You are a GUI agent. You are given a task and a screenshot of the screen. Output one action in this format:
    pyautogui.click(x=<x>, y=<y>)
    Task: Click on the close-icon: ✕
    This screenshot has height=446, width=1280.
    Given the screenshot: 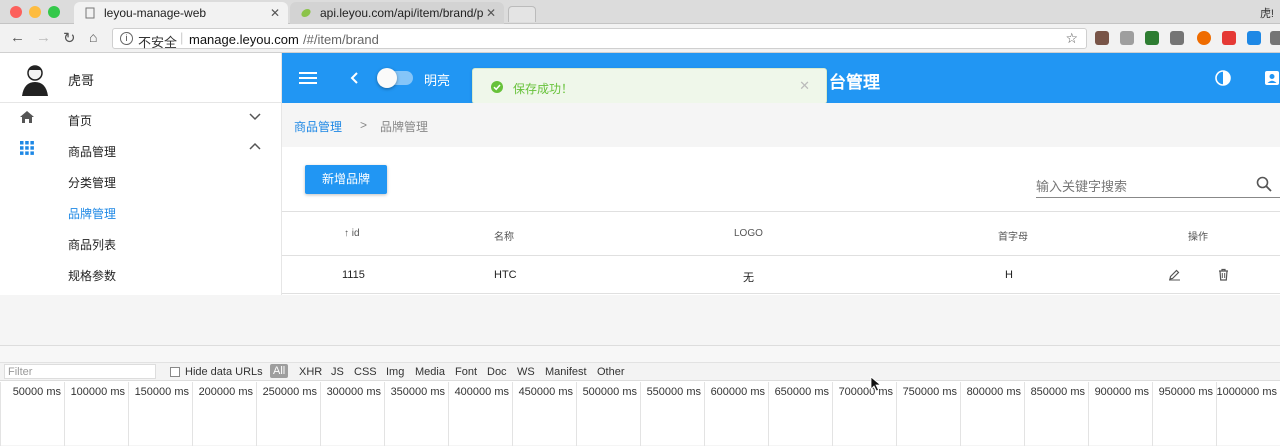 What is the action you would take?
    pyautogui.click(x=804, y=86)
    